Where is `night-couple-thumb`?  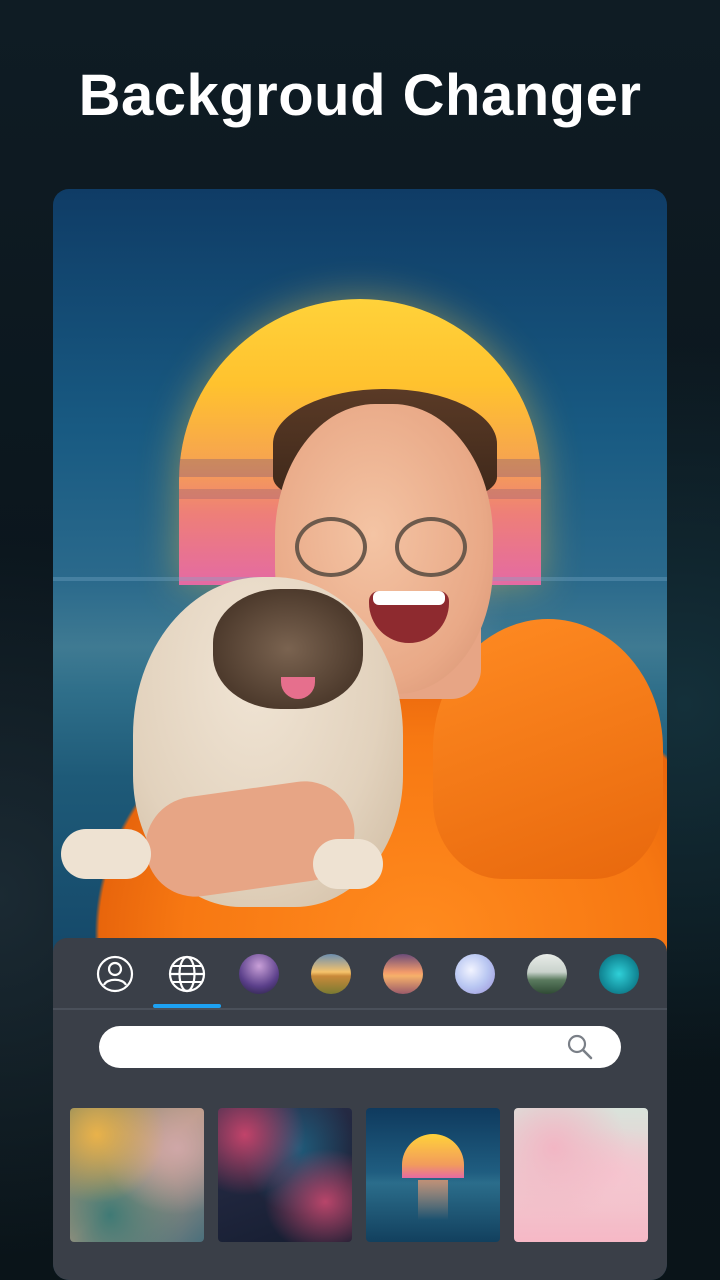 night-couple-thumb is located at coordinates (259, 974).